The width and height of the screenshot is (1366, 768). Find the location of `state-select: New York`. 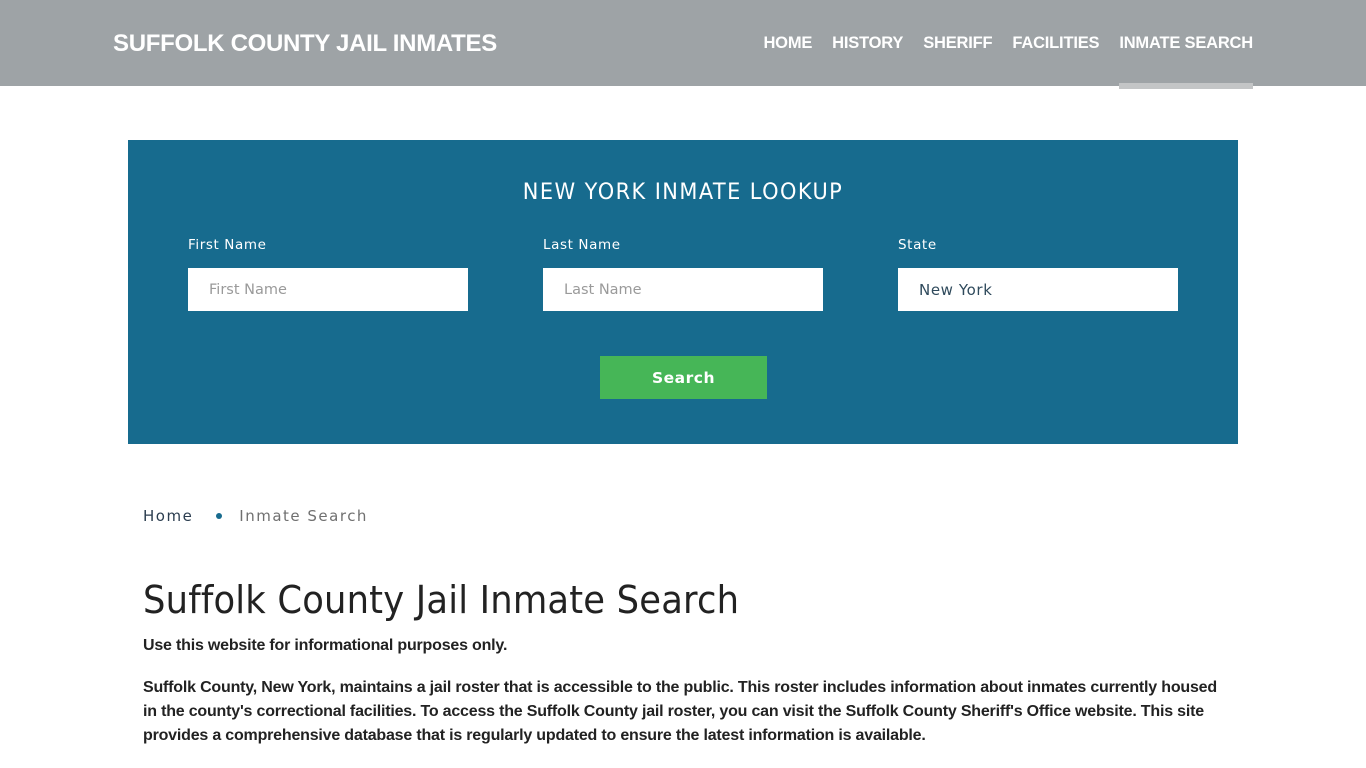

state-select: New York is located at coordinates (1038, 289).